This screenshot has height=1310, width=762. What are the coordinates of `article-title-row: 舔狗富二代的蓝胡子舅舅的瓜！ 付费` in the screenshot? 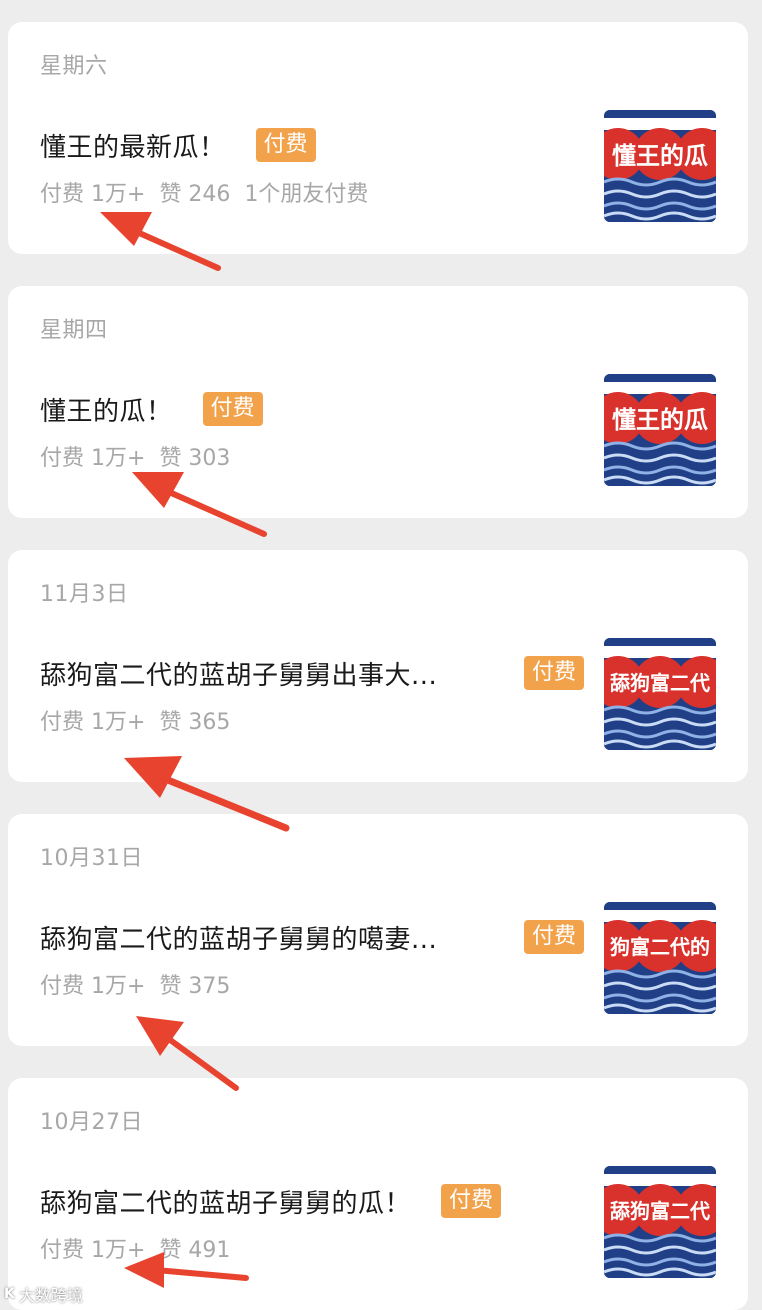 It's located at (271, 1201).